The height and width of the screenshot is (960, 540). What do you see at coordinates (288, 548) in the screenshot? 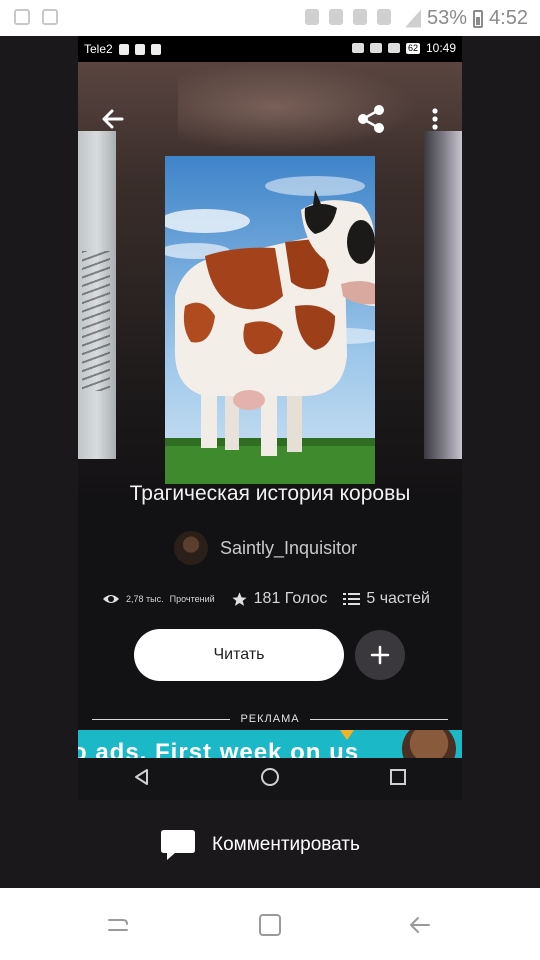
I see `author-name: Saintly_Inquisitor` at bounding box center [288, 548].